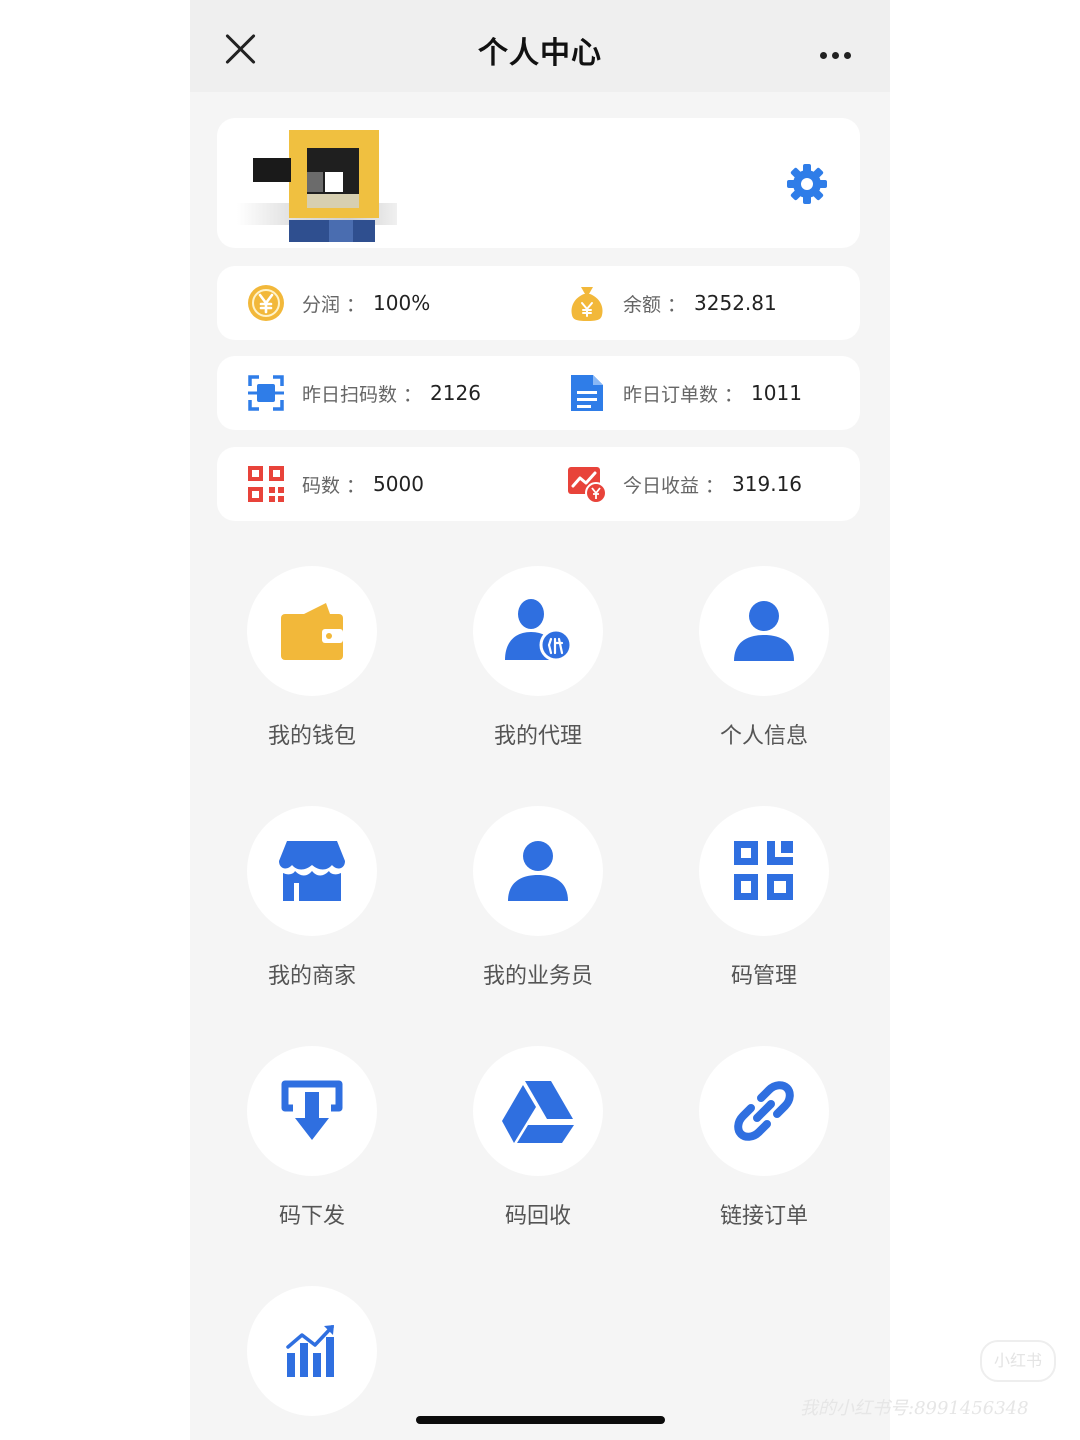 The image size is (1080, 1440). What do you see at coordinates (538, 484) in the screenshot?
I see `stat-row-codes-earnings: 码数 ： 5000 今日收益 ： 319.16` at bounding box center [538, 484].